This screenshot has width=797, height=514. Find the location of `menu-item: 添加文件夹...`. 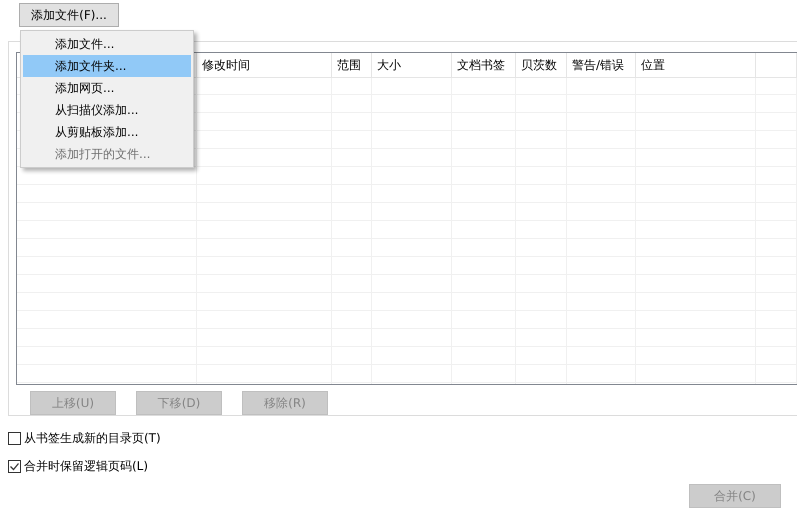

menu-item: 添加文件夹... is located at coordinates (107, 66).